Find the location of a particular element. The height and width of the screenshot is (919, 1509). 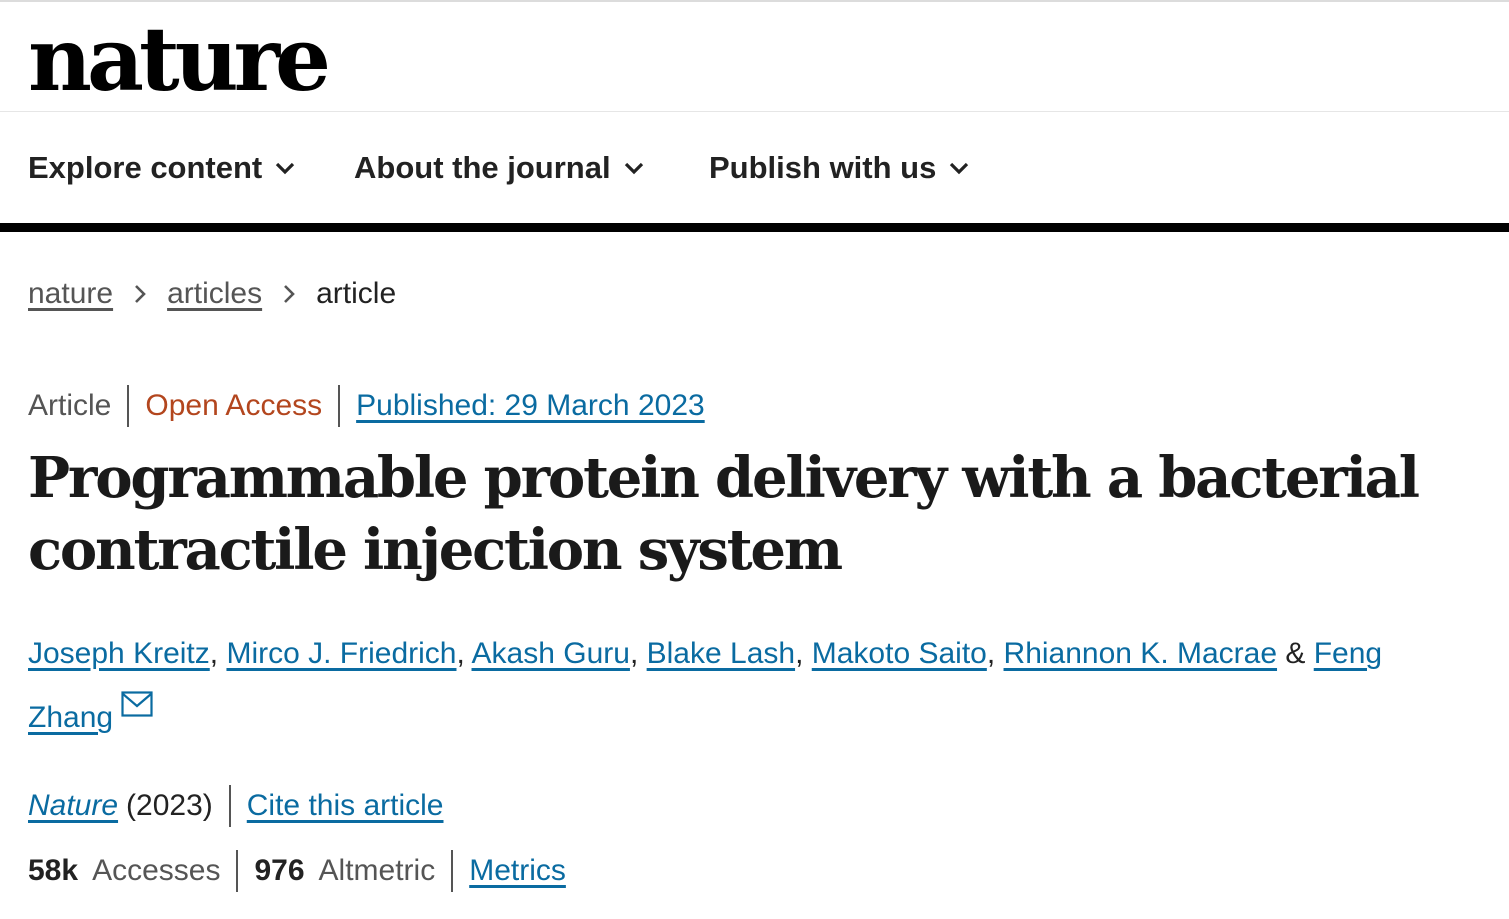

envelope-icon is located at coordinates (137, 704).